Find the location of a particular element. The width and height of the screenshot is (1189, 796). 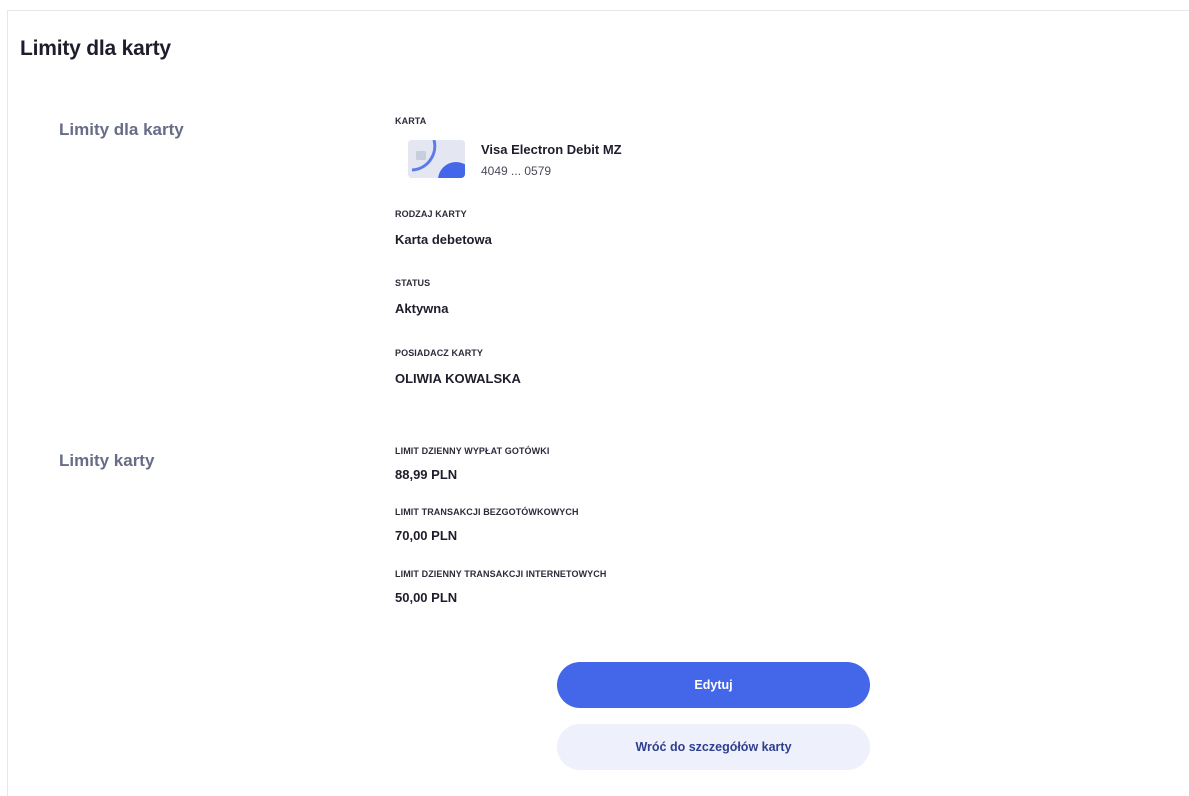

page-title: Limity dla karty is located at coordinates (95, 48).